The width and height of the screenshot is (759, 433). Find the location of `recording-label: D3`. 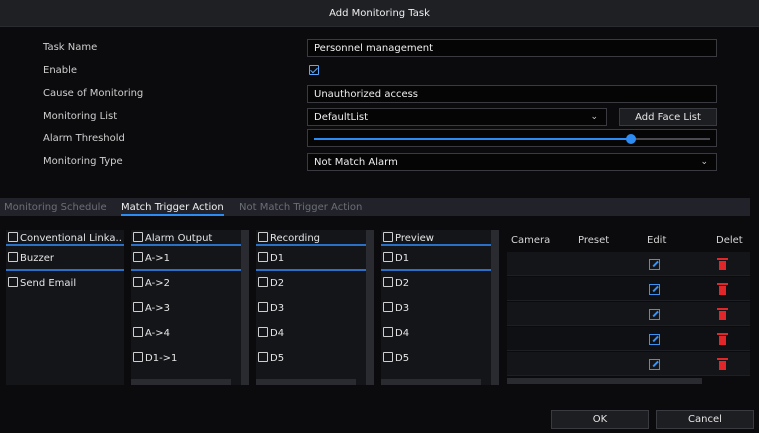

recording-label: D3 is located at coordinates (277, 308).